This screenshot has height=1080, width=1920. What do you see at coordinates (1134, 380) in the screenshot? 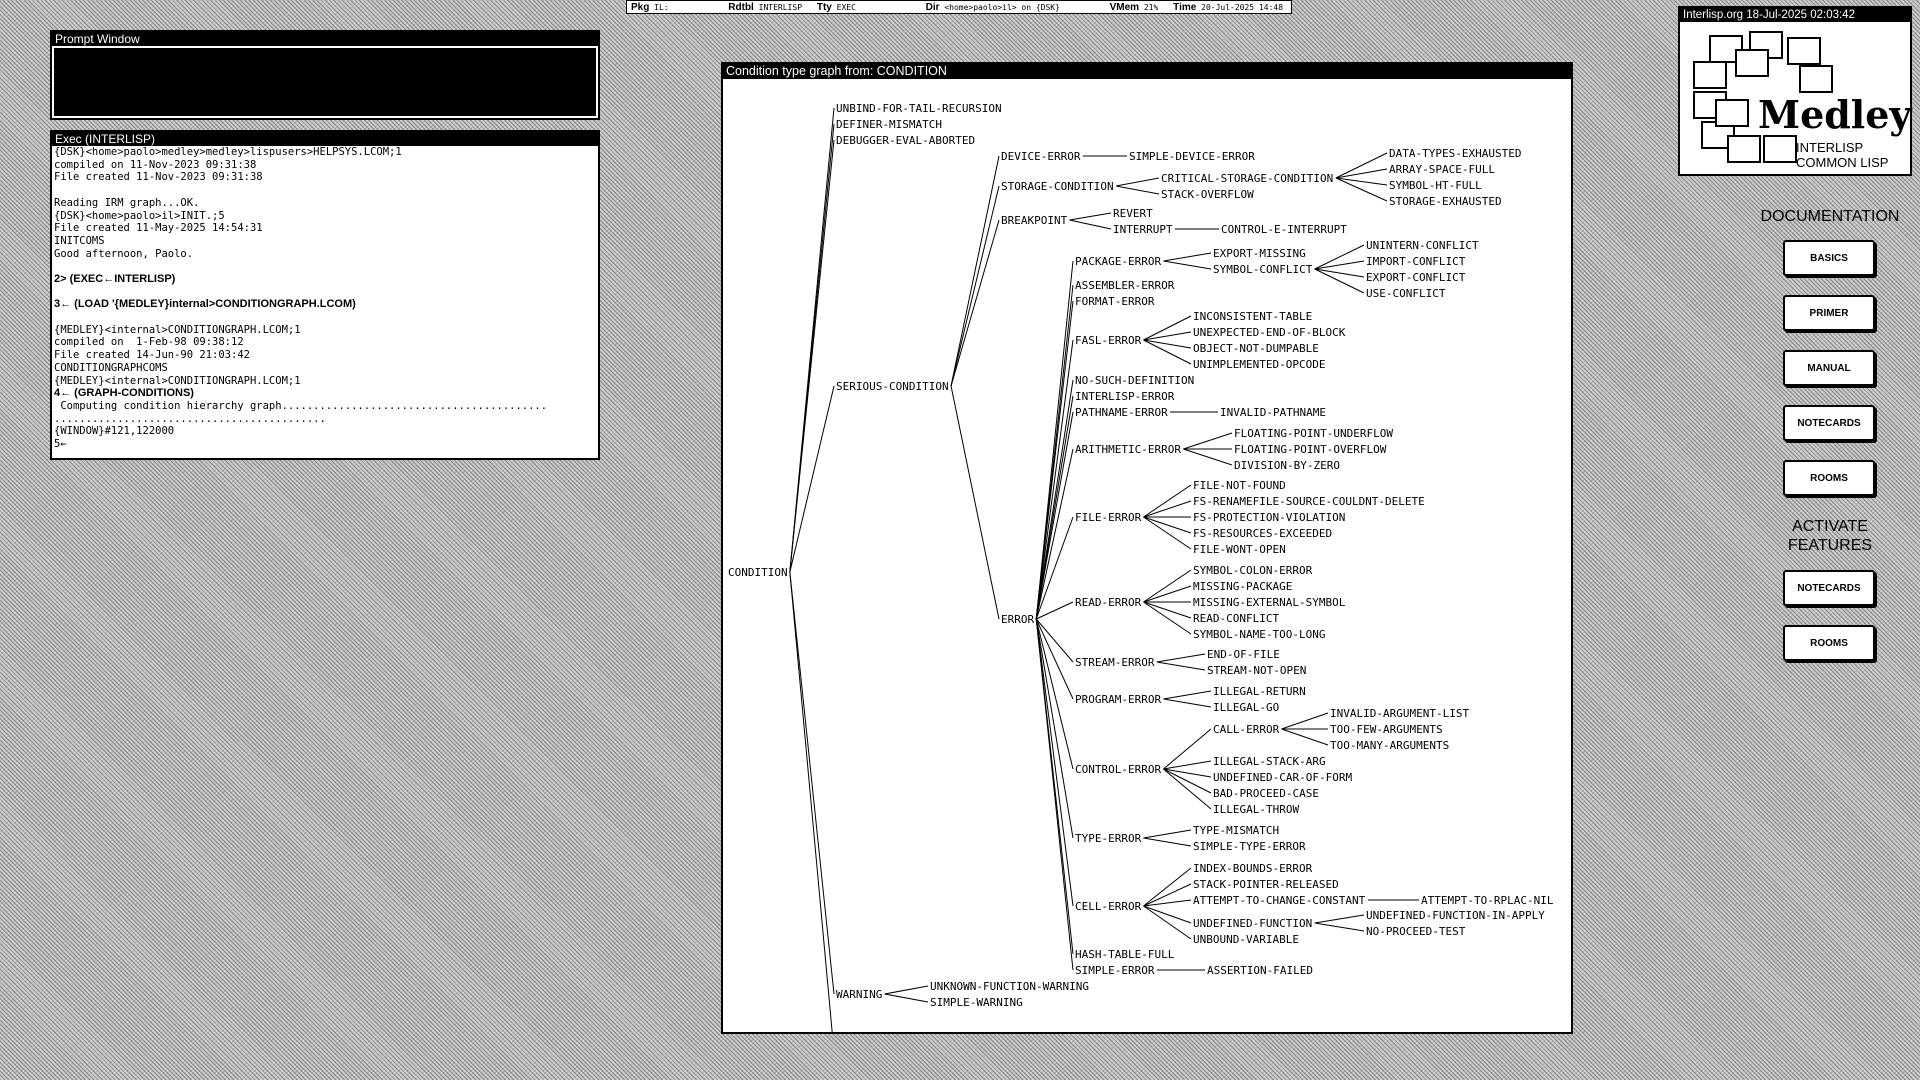
I see `graph-node-no-such-definition: NO-SUCH-DEFINITION` at bounding box center [1134, 380].